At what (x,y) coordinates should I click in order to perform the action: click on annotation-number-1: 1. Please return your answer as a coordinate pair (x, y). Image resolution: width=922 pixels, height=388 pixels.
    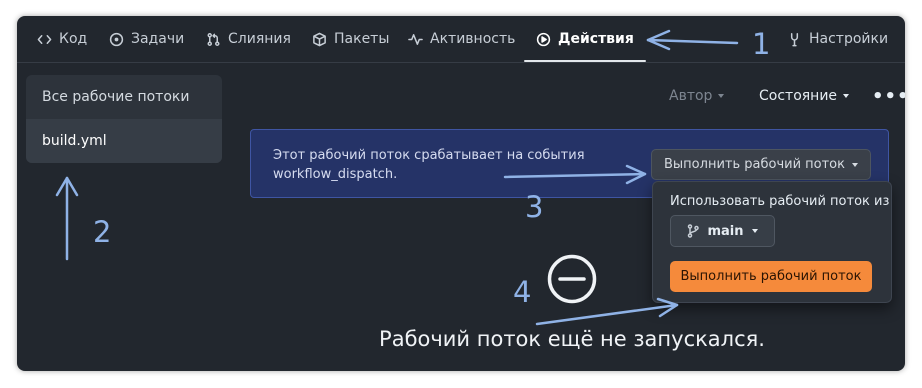
    Looking at the image, I should click on (761, 44).